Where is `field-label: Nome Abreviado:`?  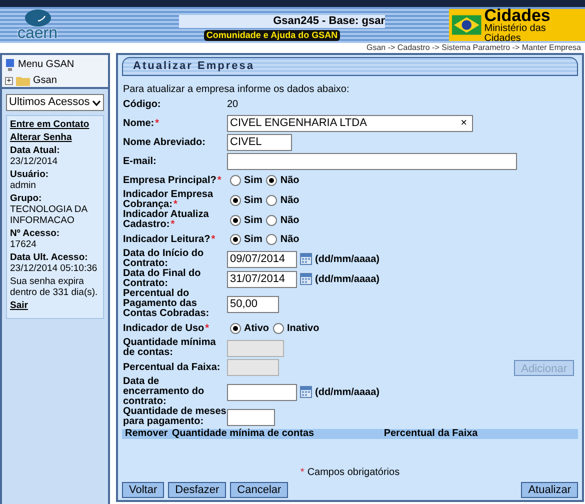
field-label: Nome Abreviado: is located at coordinates (164, 143).